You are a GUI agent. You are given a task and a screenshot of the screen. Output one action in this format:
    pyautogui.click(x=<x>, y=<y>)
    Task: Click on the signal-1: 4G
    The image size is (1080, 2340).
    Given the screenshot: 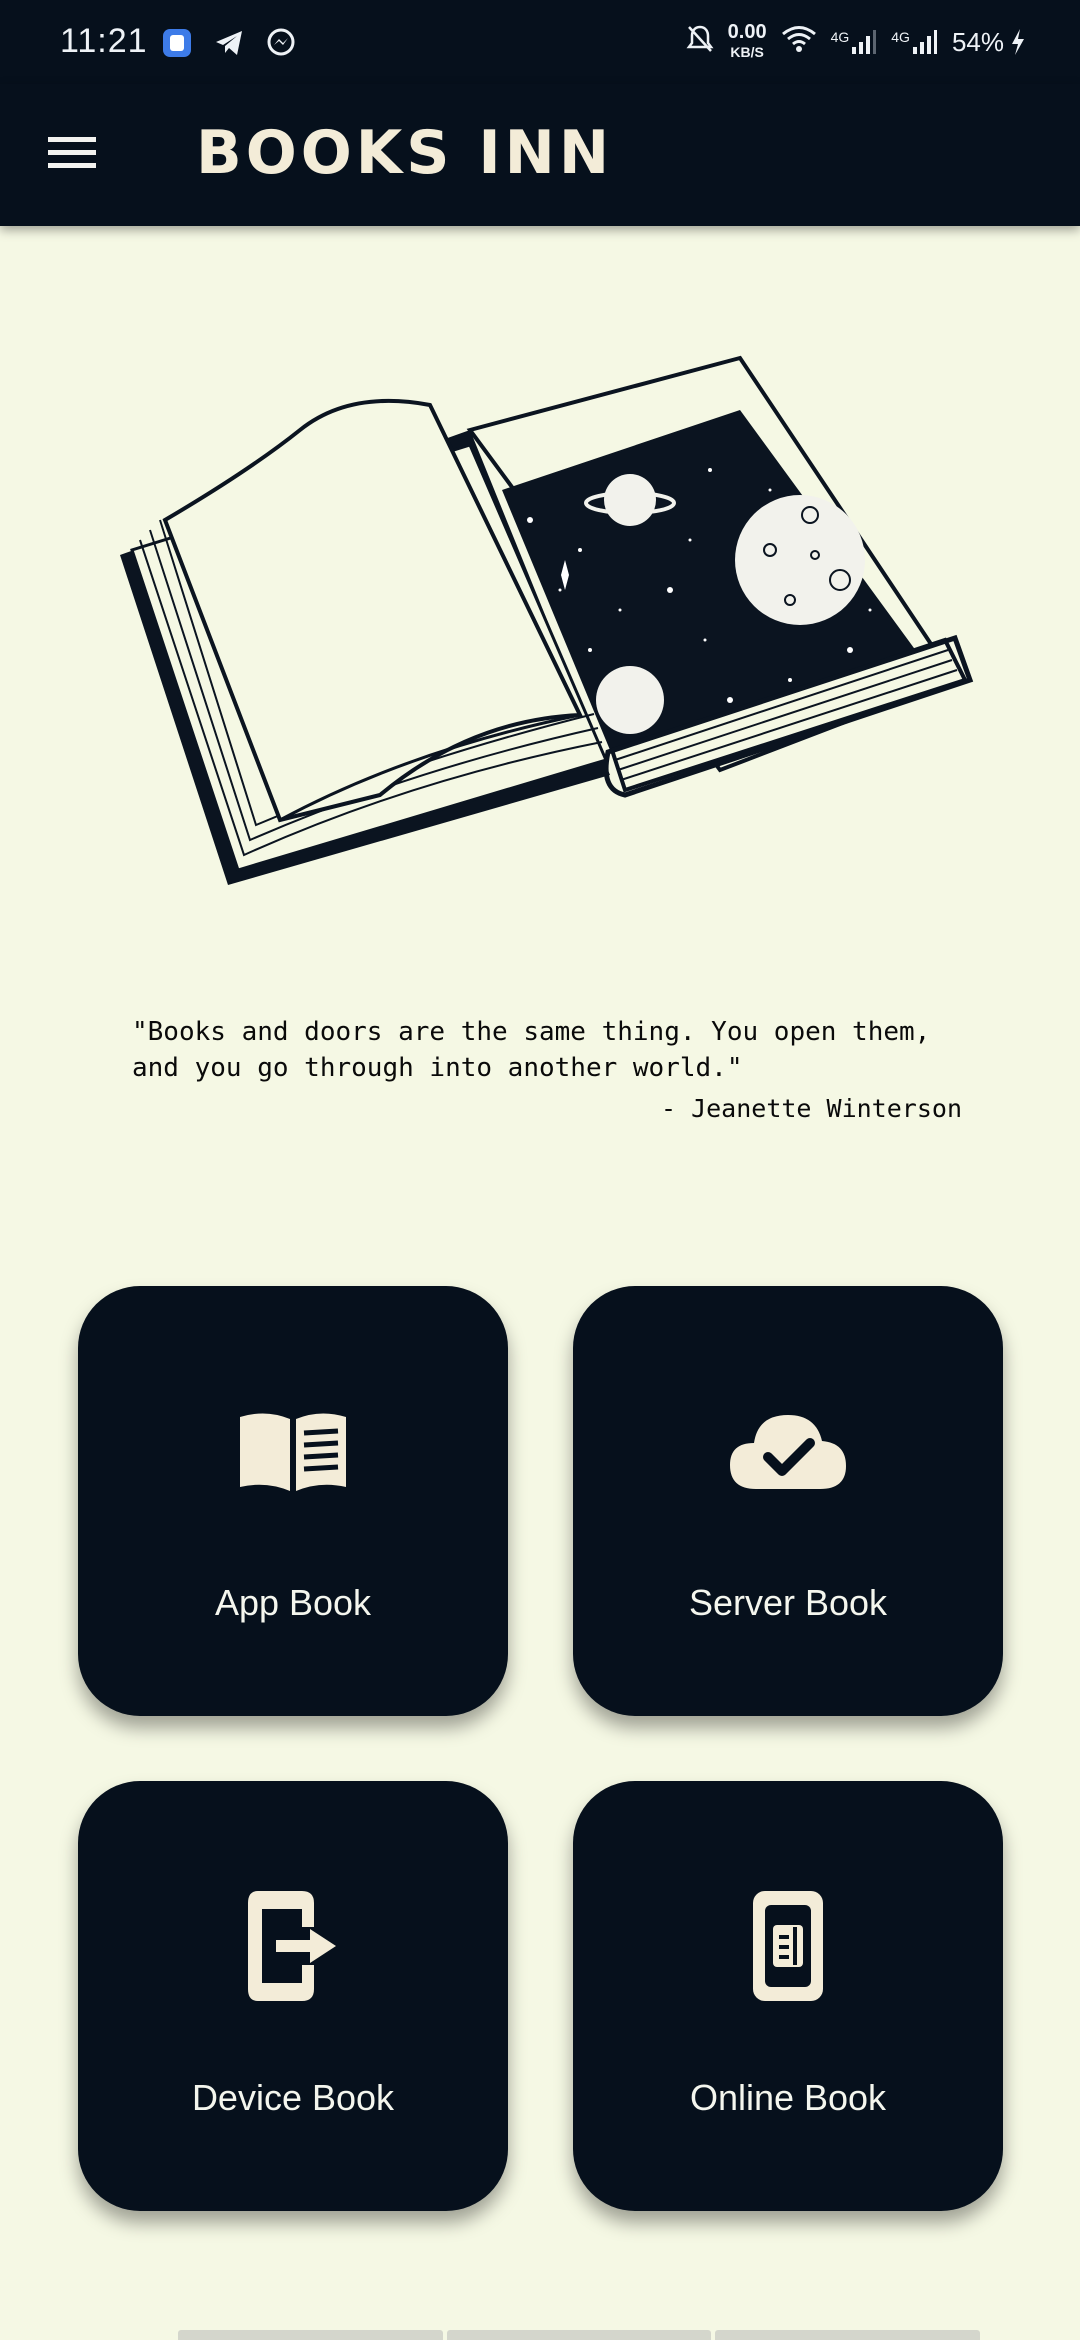 What is the action you would take?
    pyautogui.click(x=854, y=42)
    